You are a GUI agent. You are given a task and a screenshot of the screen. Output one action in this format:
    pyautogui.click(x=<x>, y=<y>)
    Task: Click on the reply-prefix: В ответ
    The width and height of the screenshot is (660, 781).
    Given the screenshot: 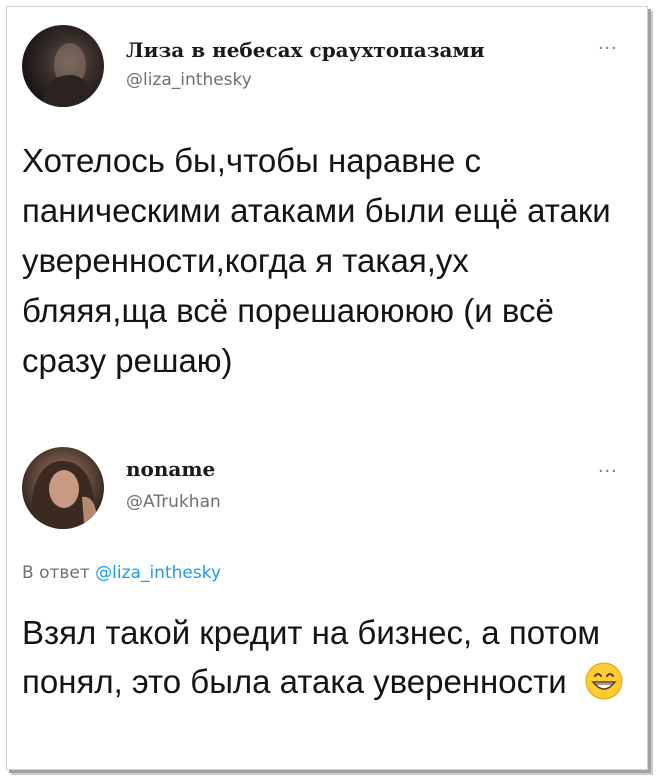 What is the action you would take?
    pyautogui.click(x=56, y=573)
    